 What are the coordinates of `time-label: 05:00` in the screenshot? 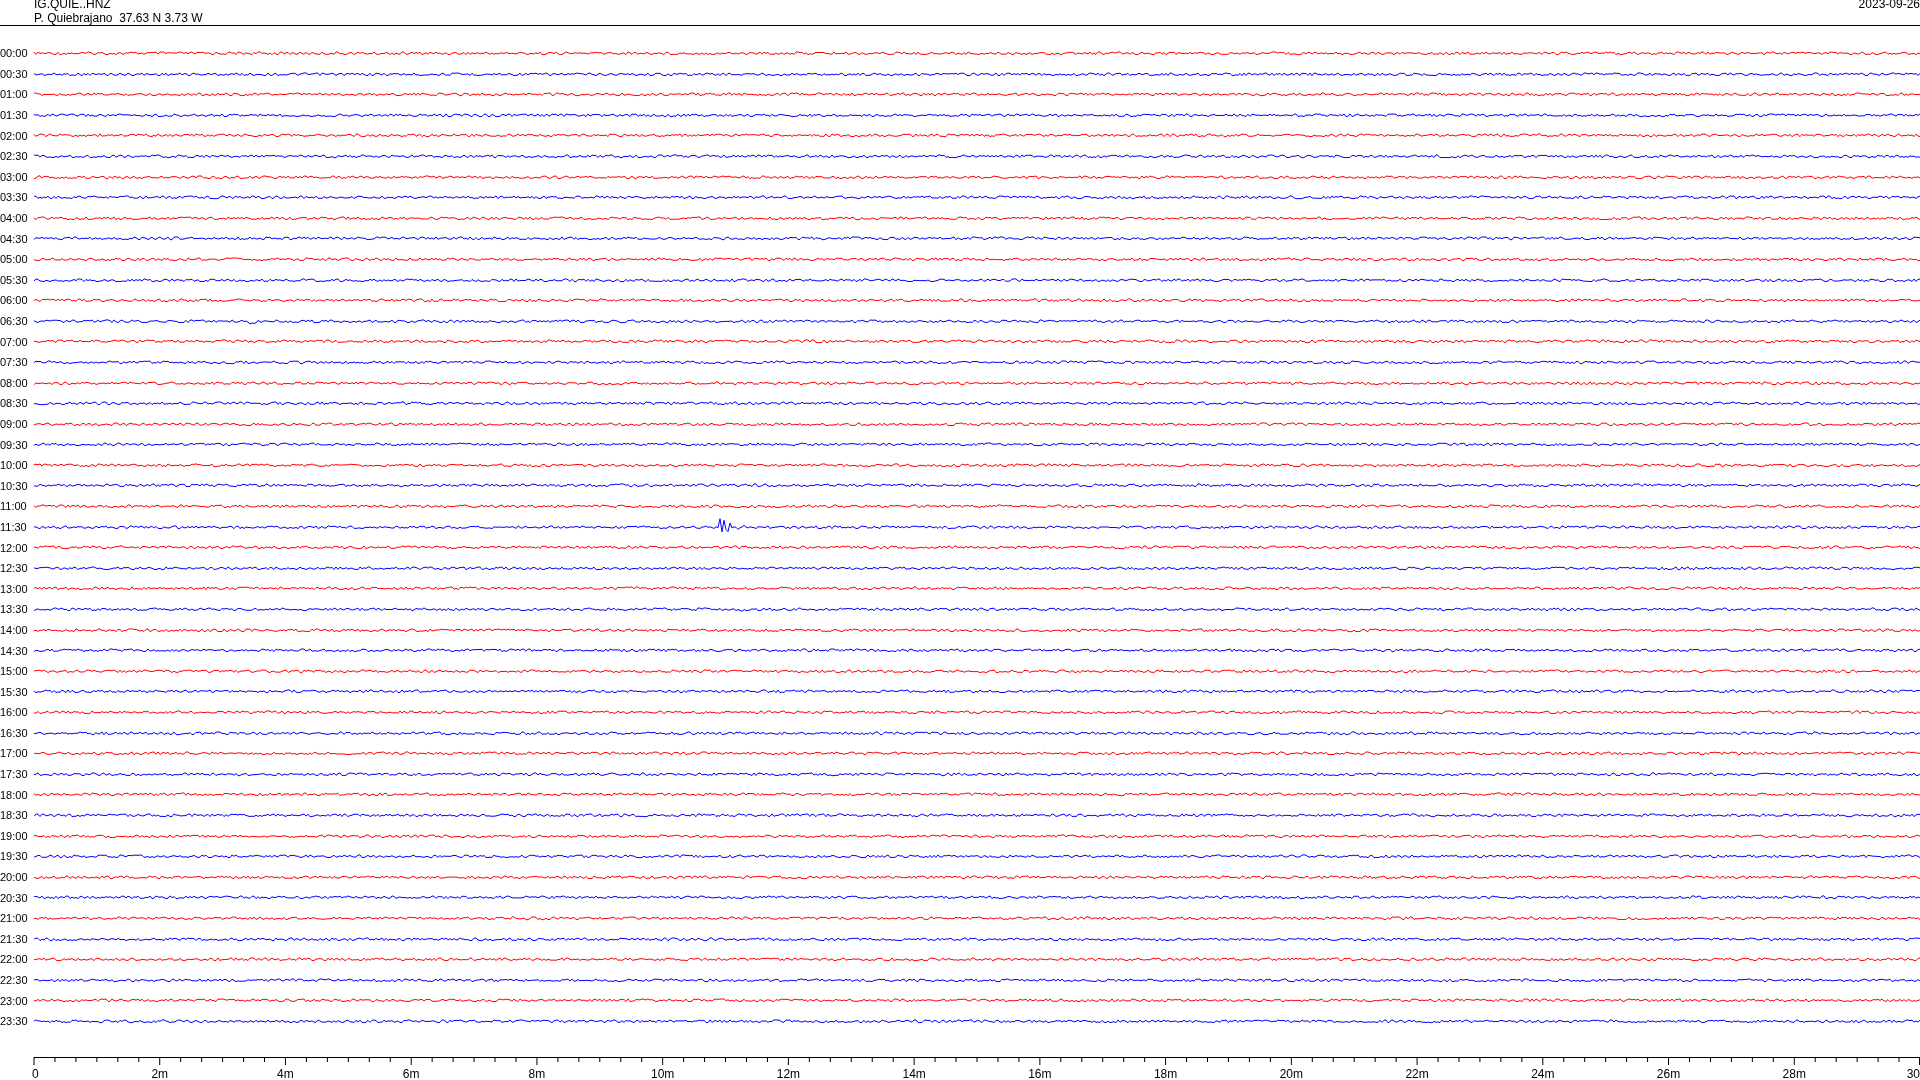 It's located at (14, 259).